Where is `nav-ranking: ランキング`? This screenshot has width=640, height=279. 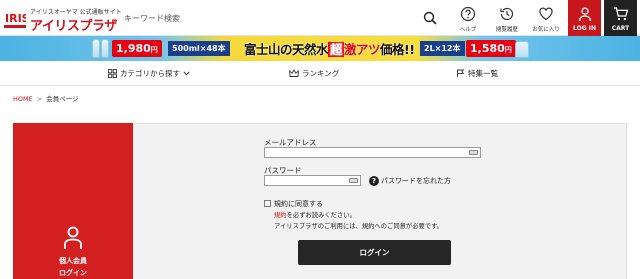 nav-ranking: ランキング is located at coordinates (314, 73).